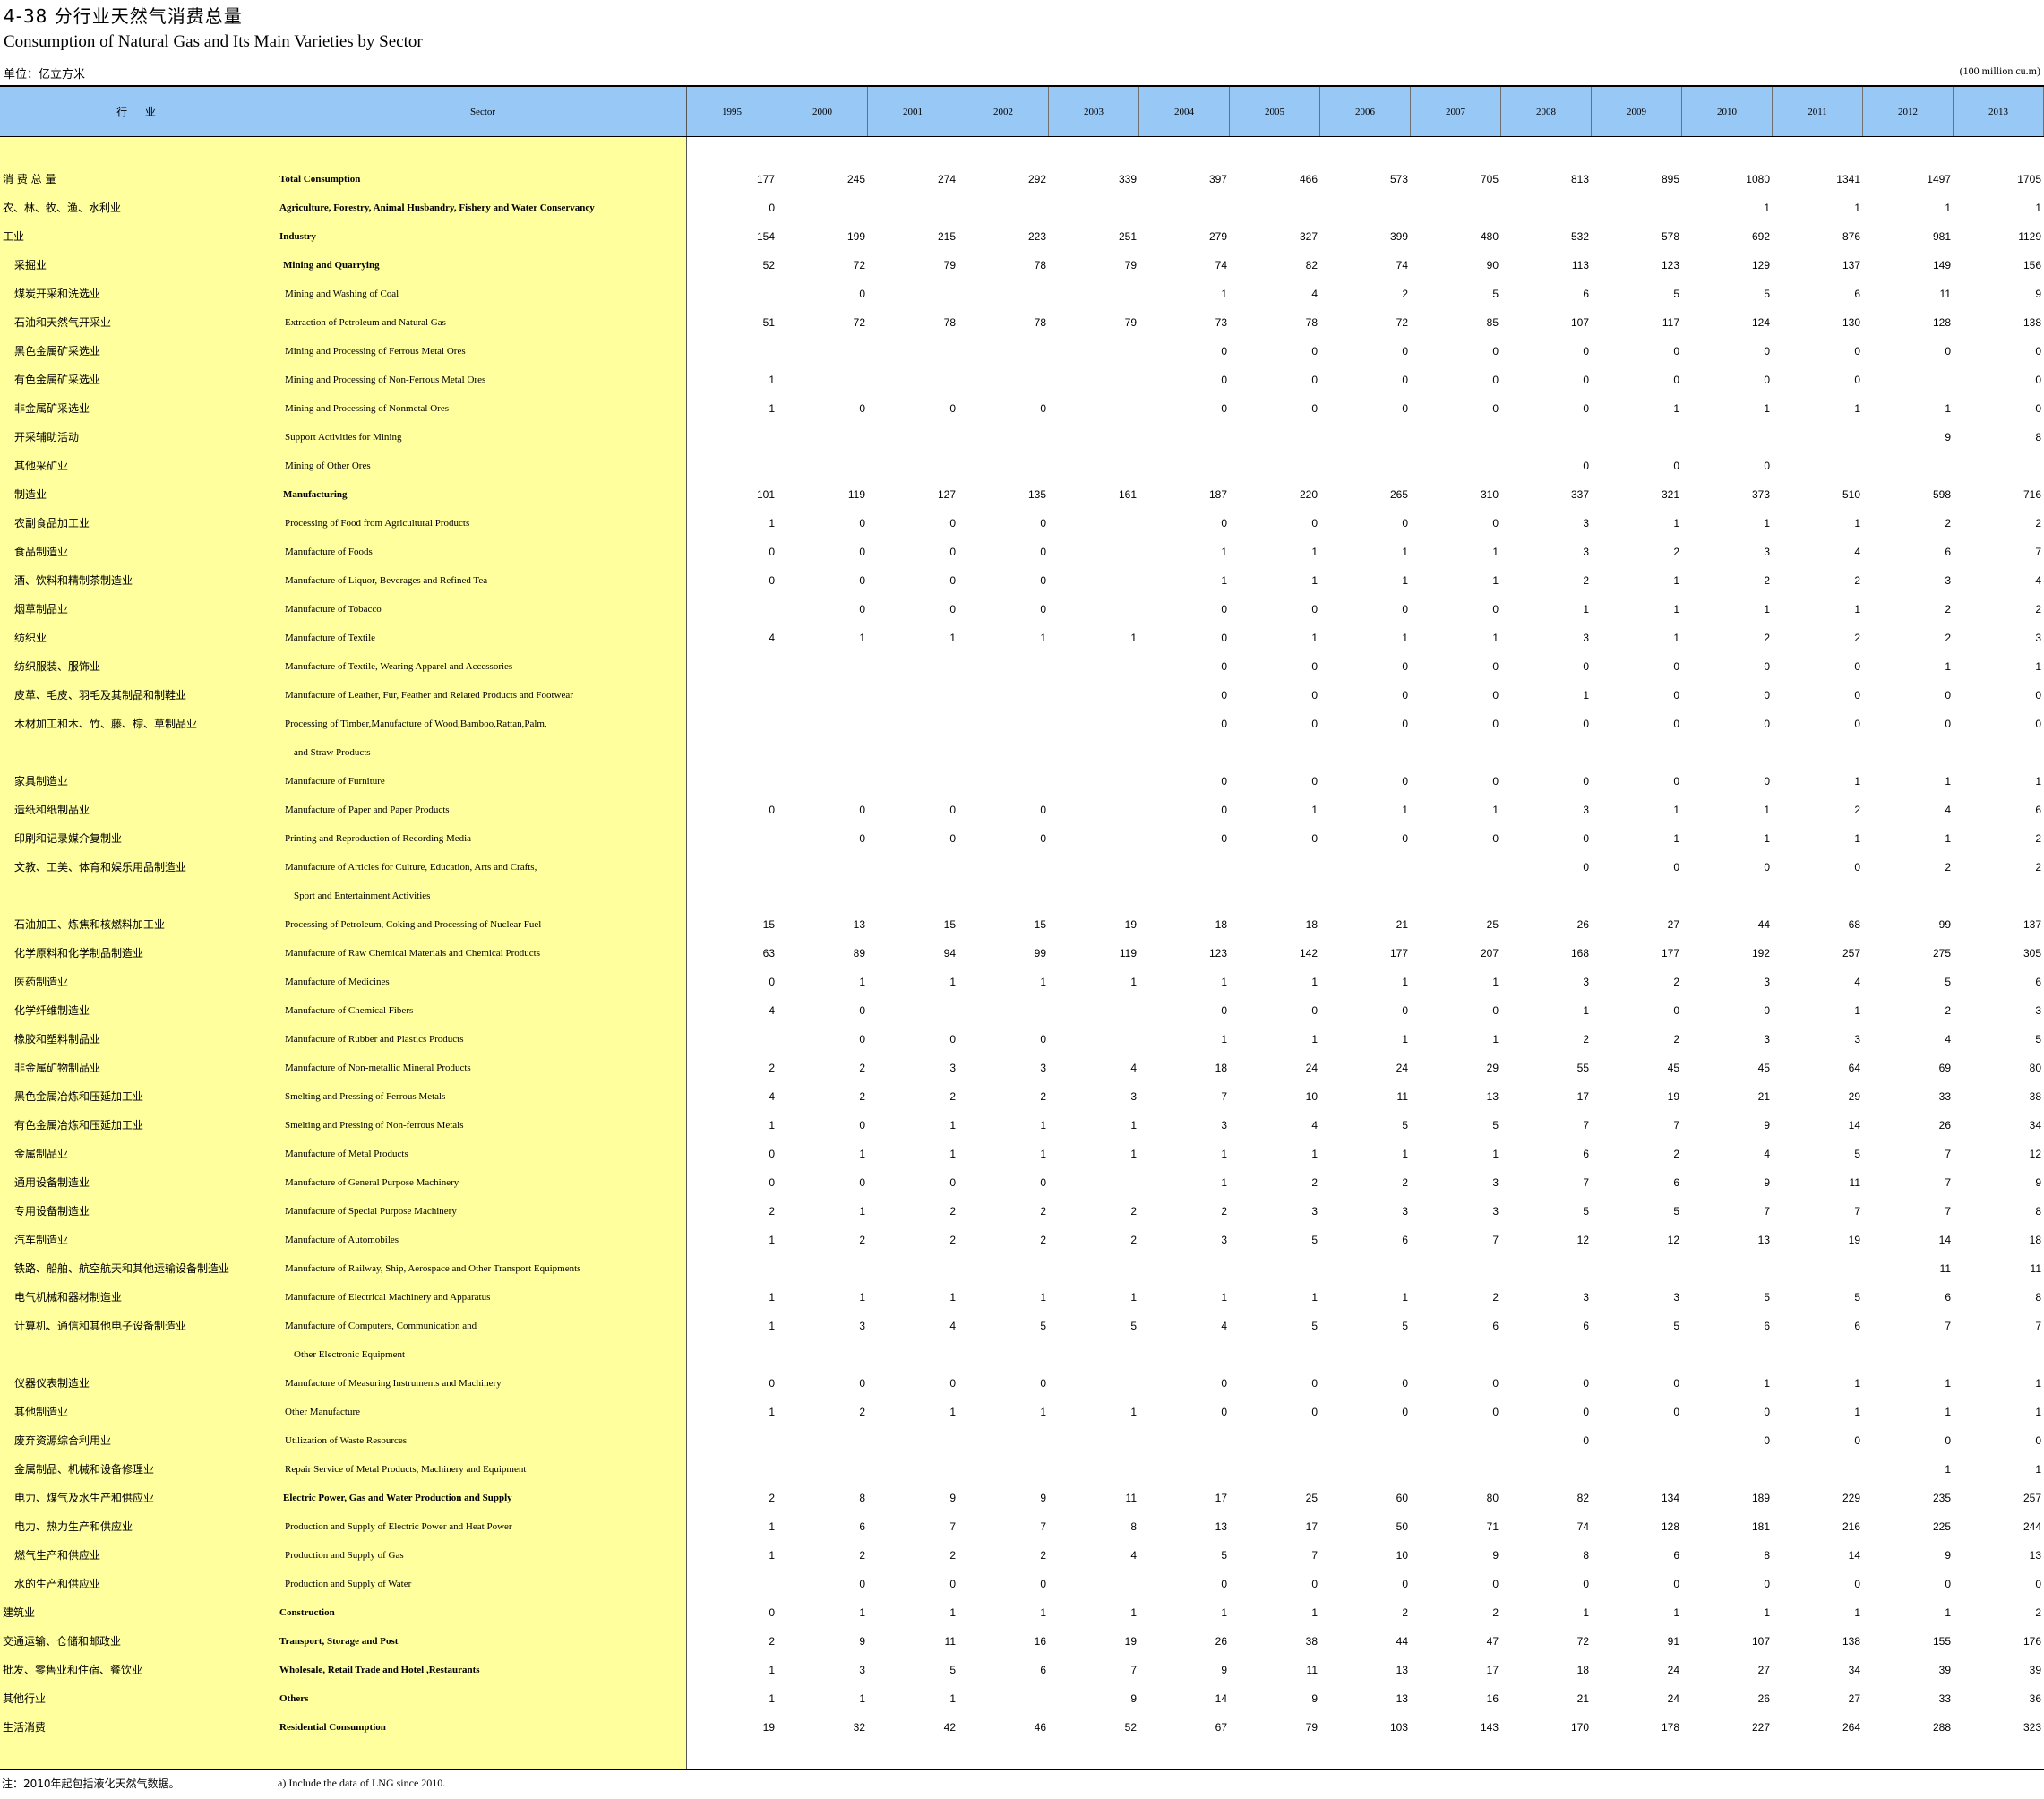  Describe the element at coordinates (856, 494) in the screenshot. I see `cell-value: 119` at that location.